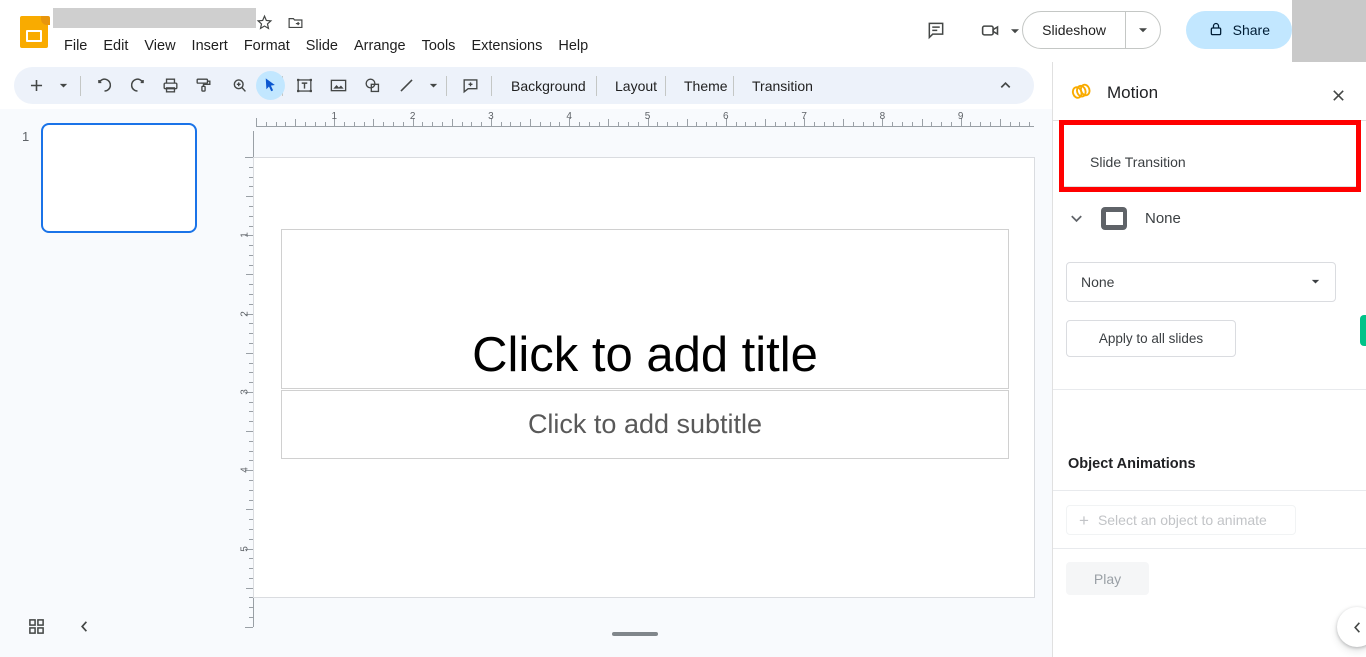 The image size is (1366, 657). Describe the element at coordinates (264, 22) in the screenshot. I see `star-icon` at that location.